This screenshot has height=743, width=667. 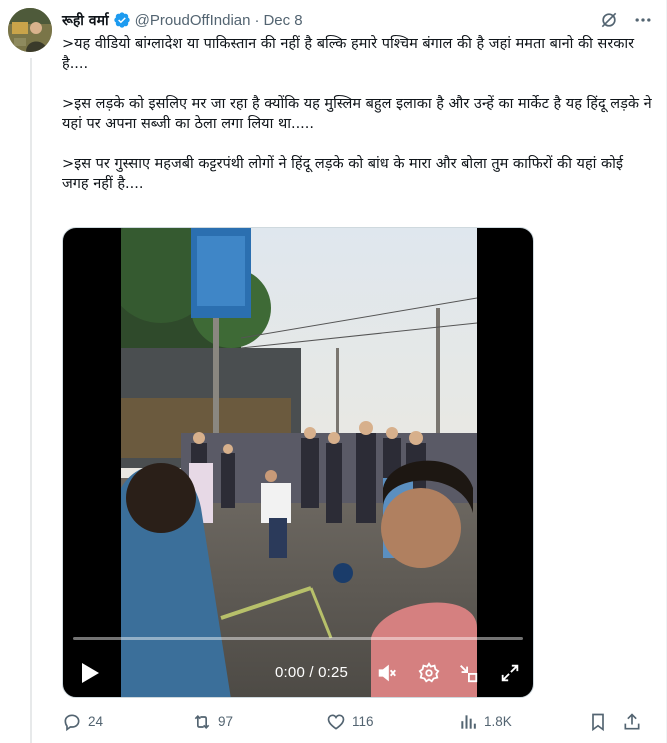 I want to click on play-icon, so click(x=90, y=673).